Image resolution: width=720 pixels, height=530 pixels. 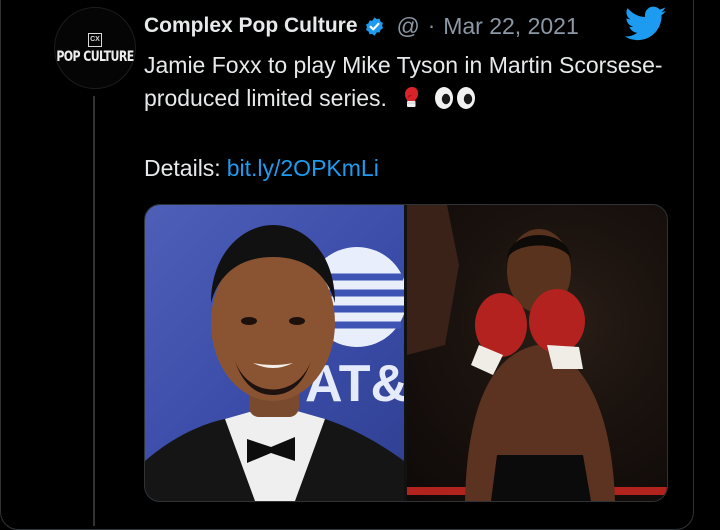 I want to click on twitter-bird-icon, so click(x=646, y=23).